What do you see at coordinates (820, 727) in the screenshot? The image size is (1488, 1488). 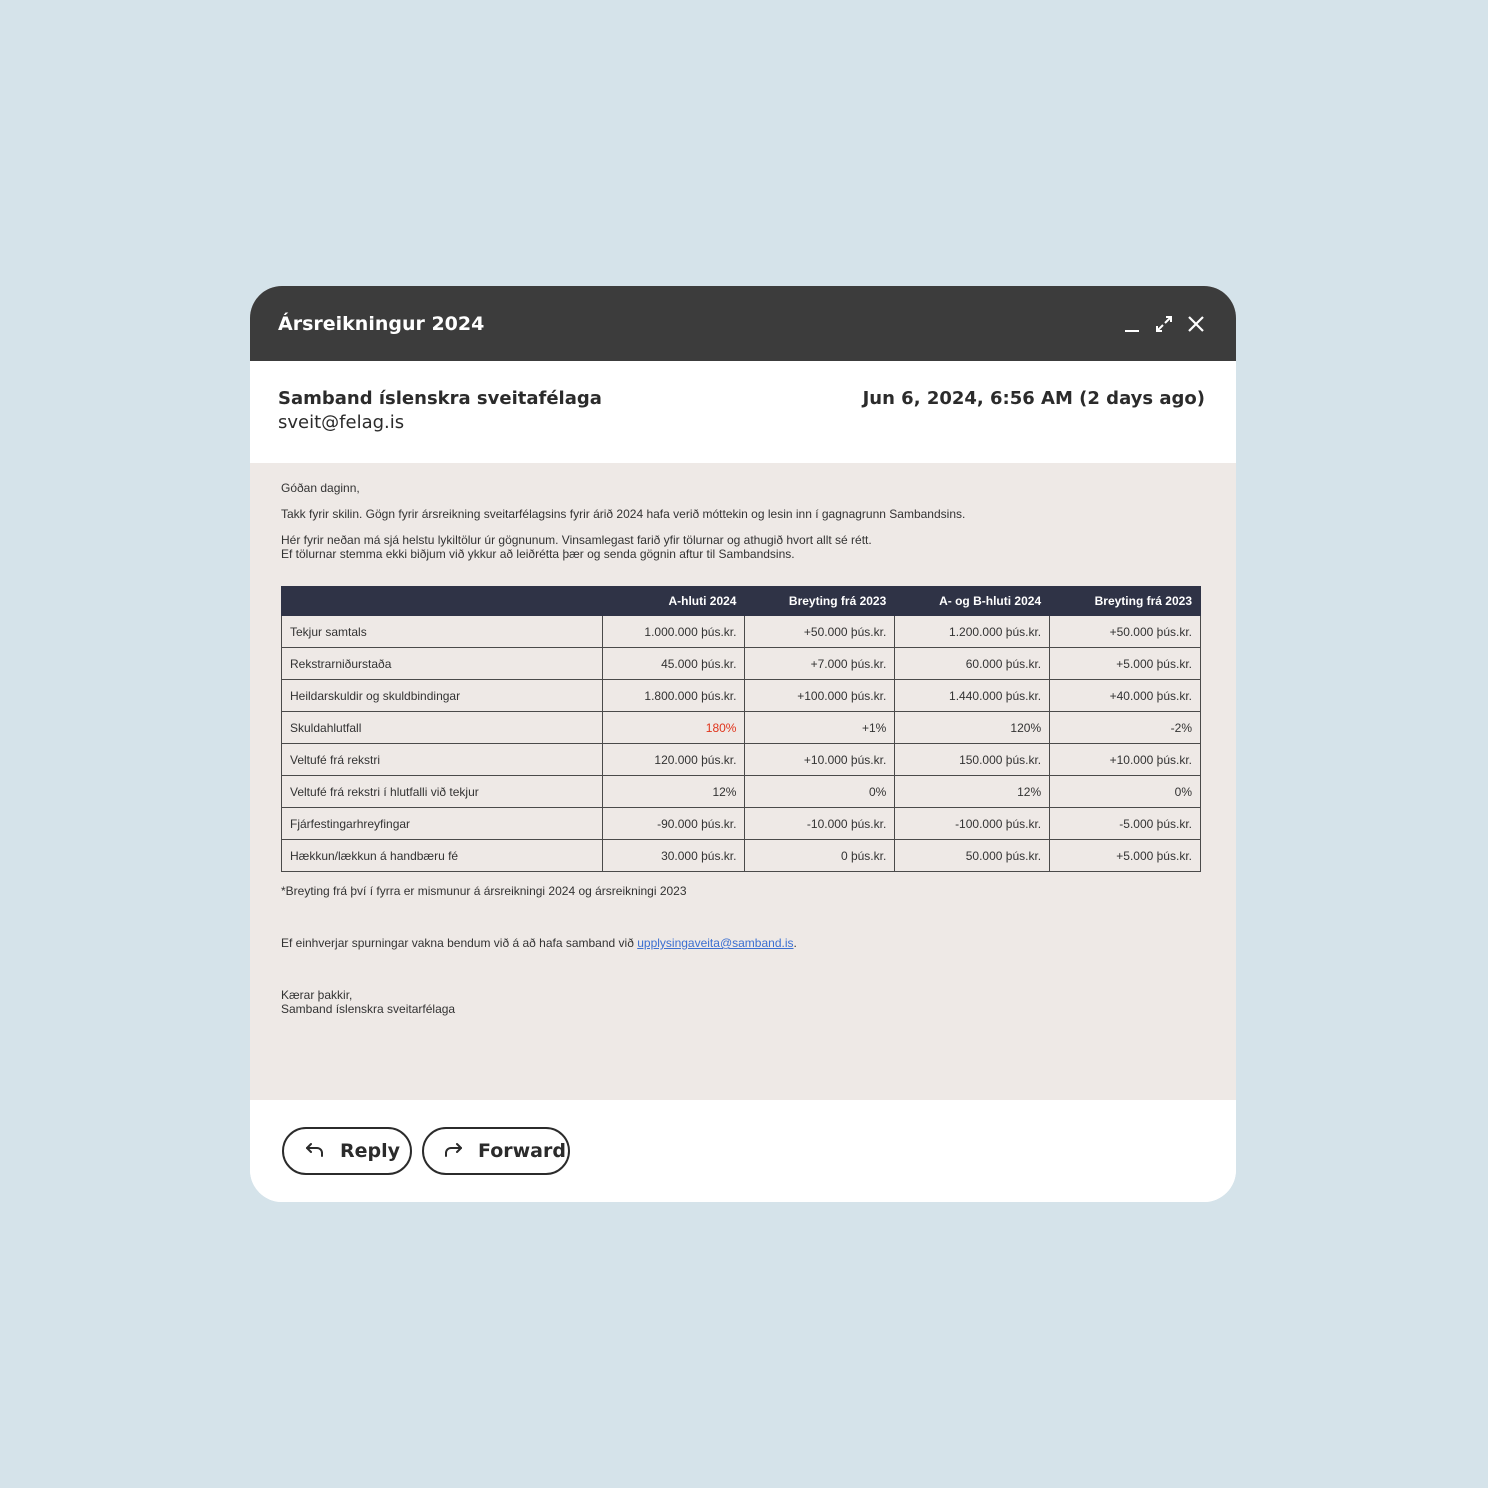 I see `table-cell: +1%` at bounding box center [820, 727].